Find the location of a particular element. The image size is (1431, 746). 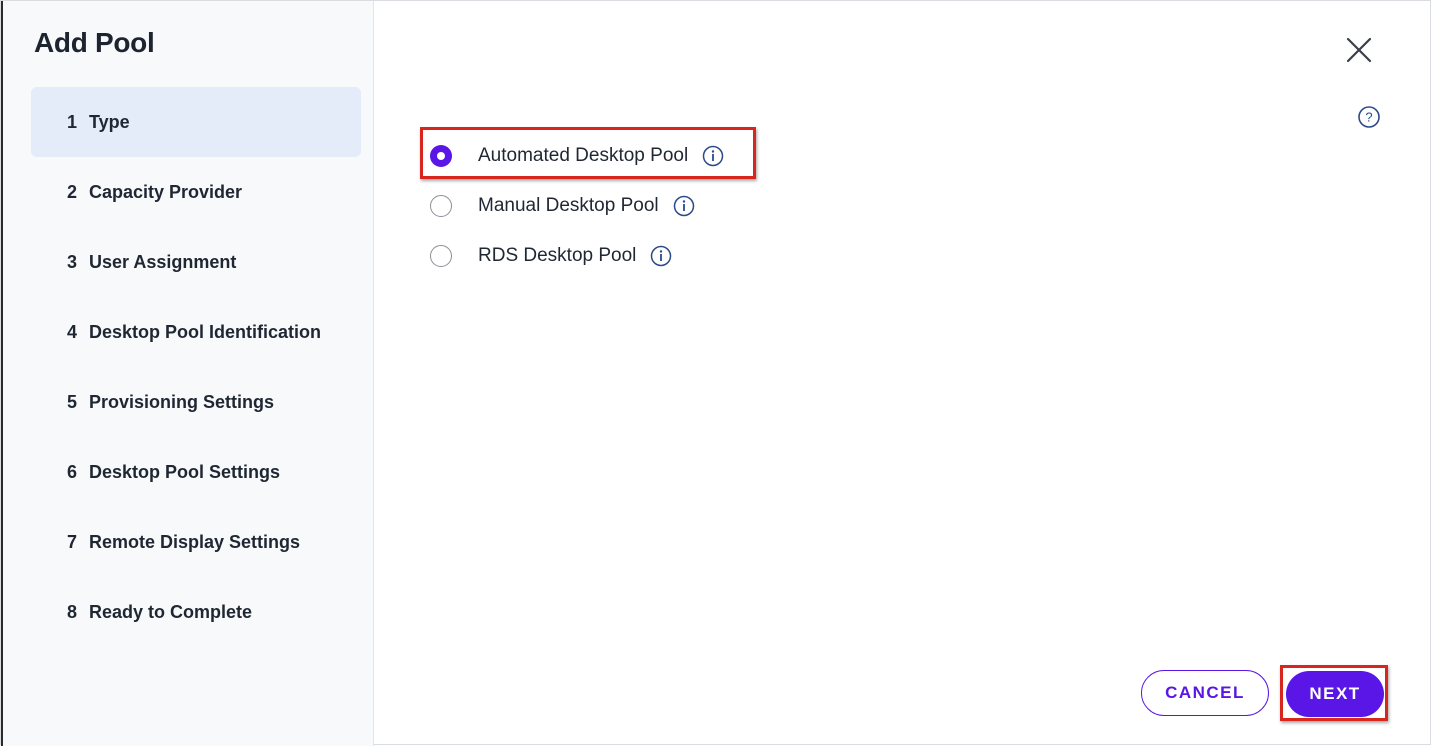

step-number: 5 is located at coordinates (72, 401).